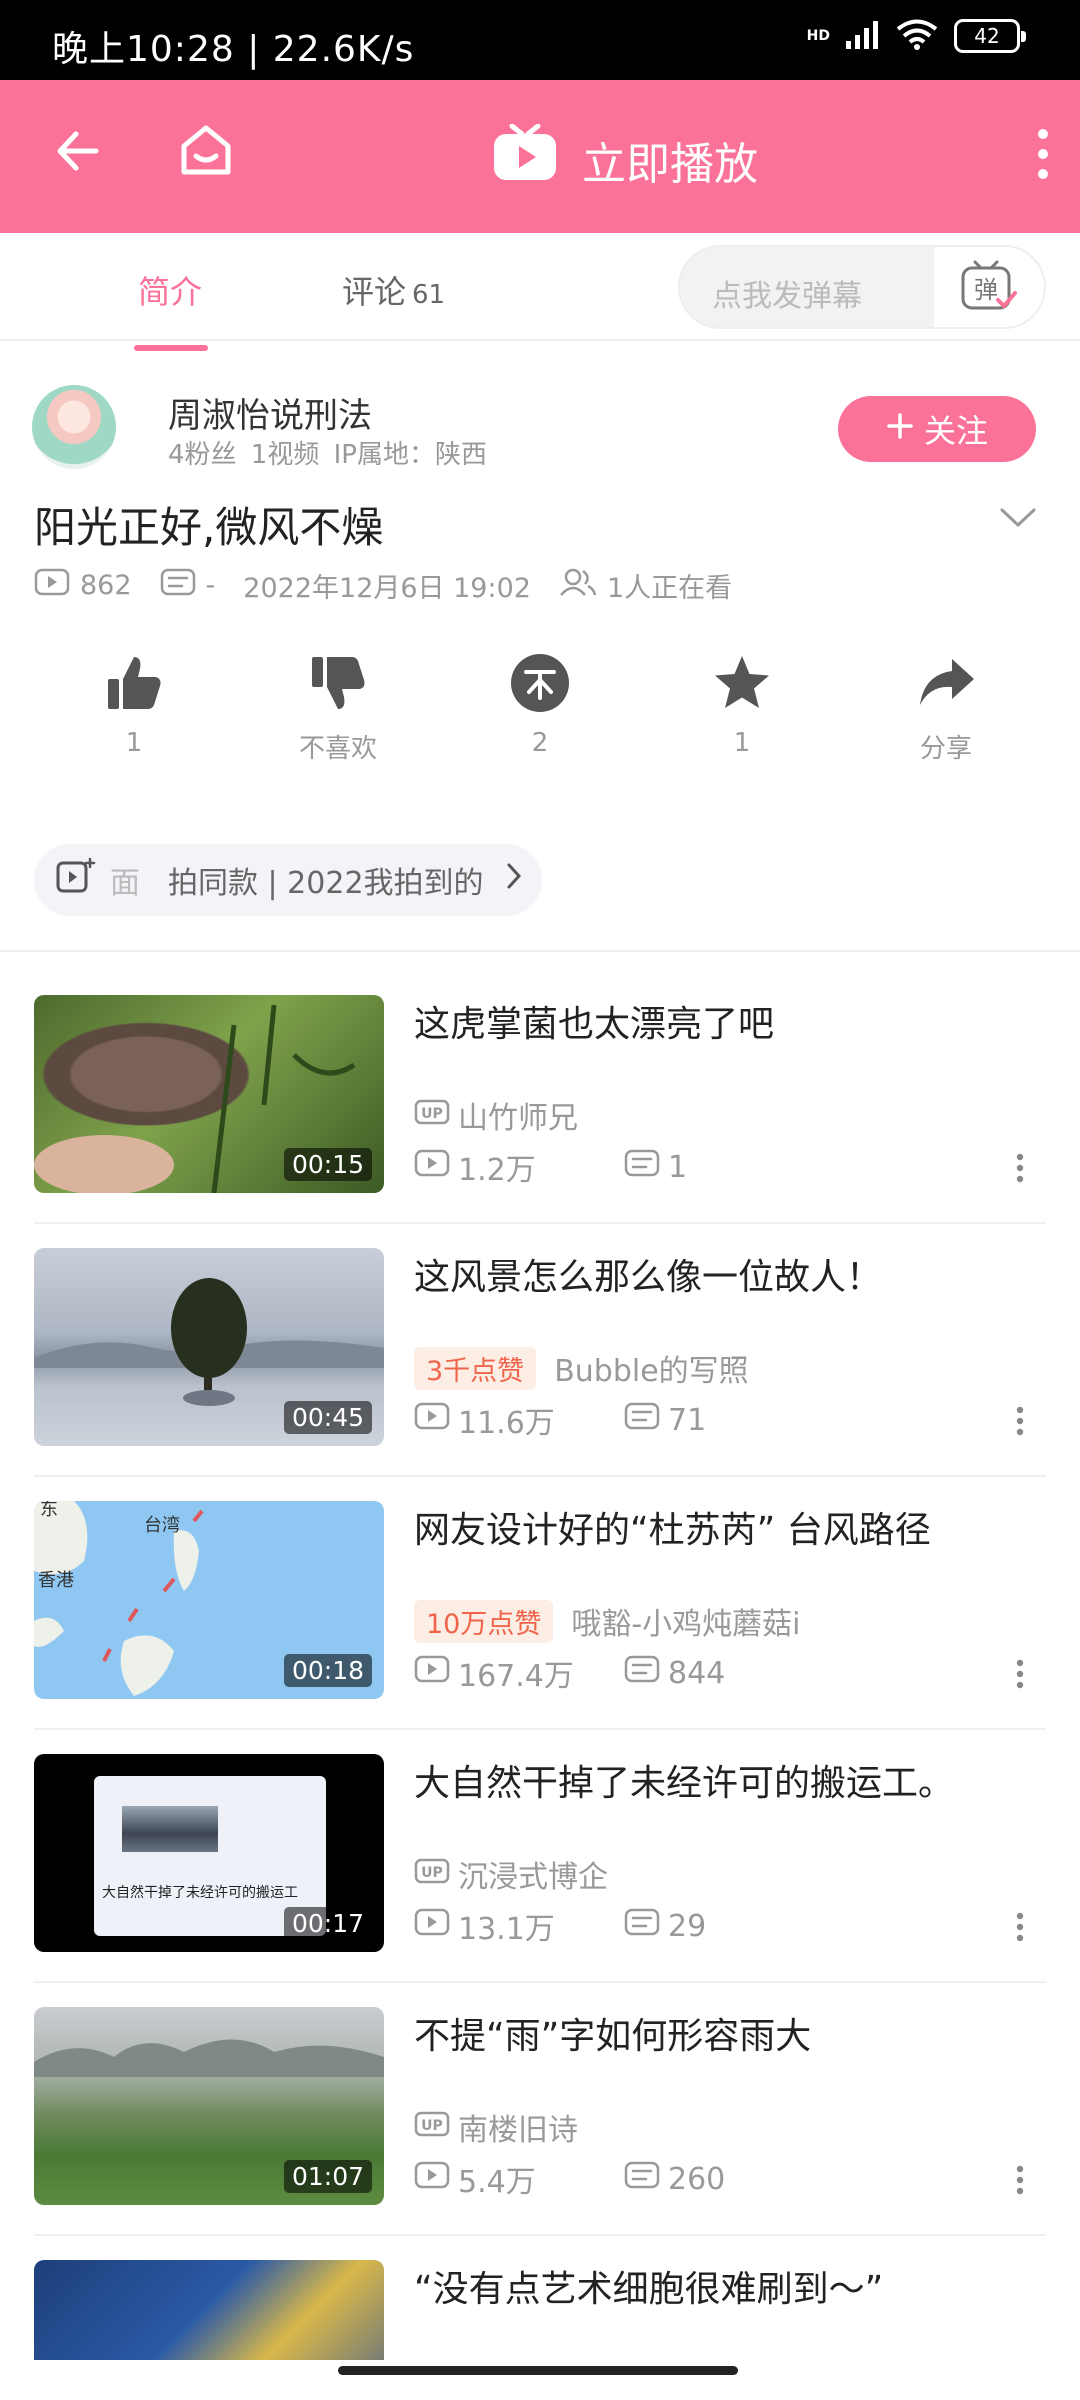 The height and width of the screenshot is (2400, 1080). Describe the element at coordinates (516, 1676) in the screenshot. I see `view-count: 167.4万` at that location.